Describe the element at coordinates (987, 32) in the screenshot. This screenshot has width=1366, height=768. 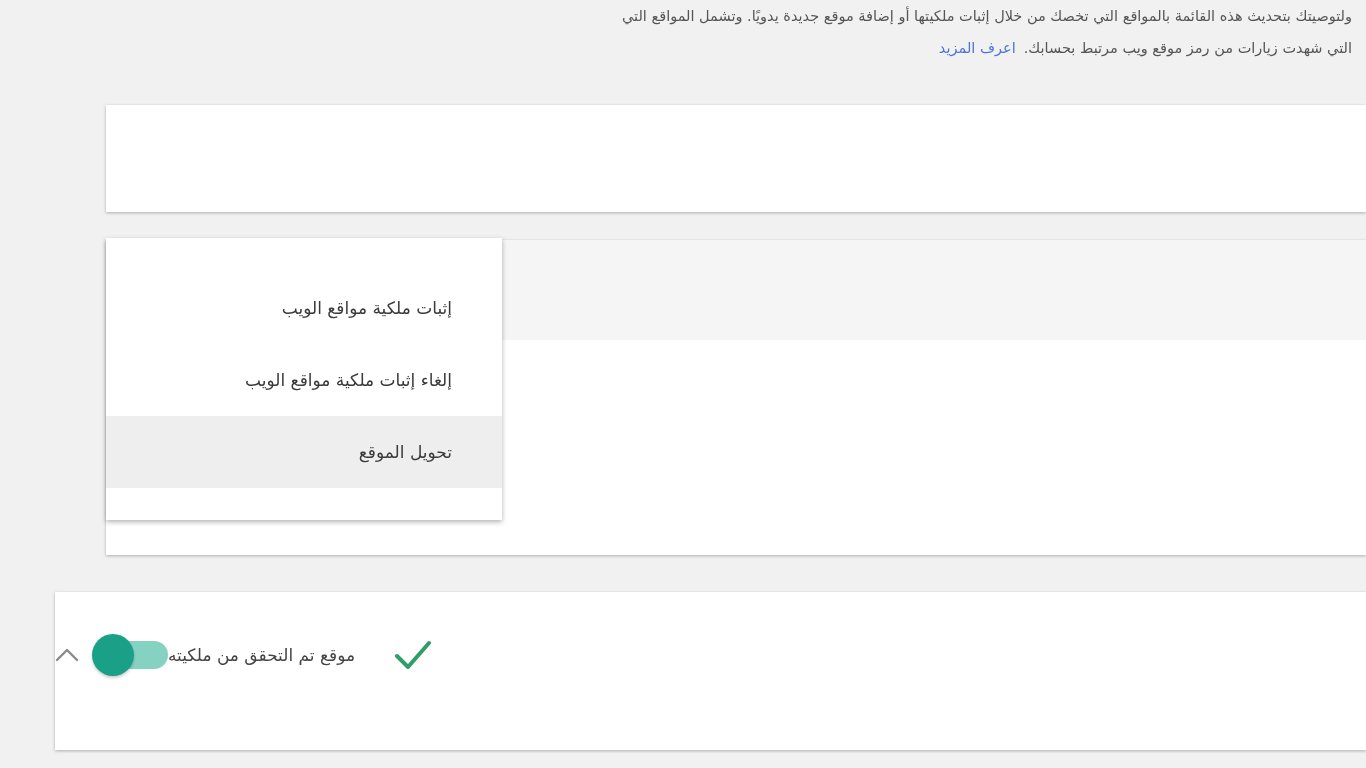
I see `intro-paragraph: ولتوصيتك بتحديث هذه القائمة بالمواقع التي تخصك من خلال إثبات ملكيتها أو إضافة موقع جديدة يدويًا. وتشمل المواقع التي التي شهدت زيارات من رمز موقع ويب مرتبط بحسابك. اعرف المزيد` at that location.